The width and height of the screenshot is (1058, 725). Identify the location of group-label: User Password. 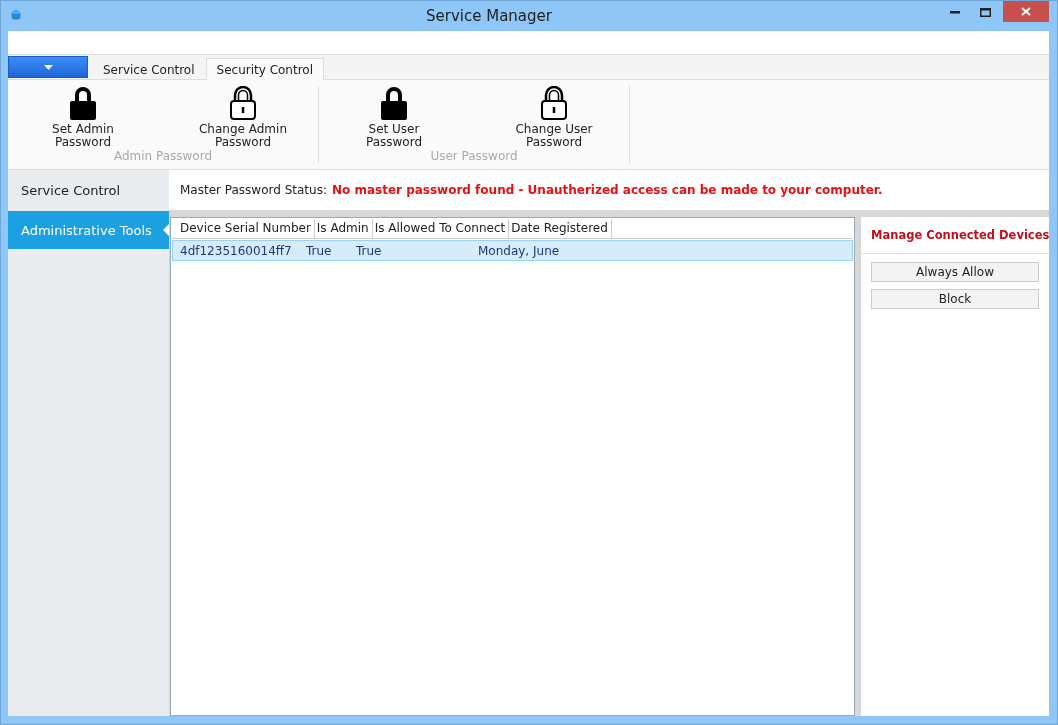
(474, 156).